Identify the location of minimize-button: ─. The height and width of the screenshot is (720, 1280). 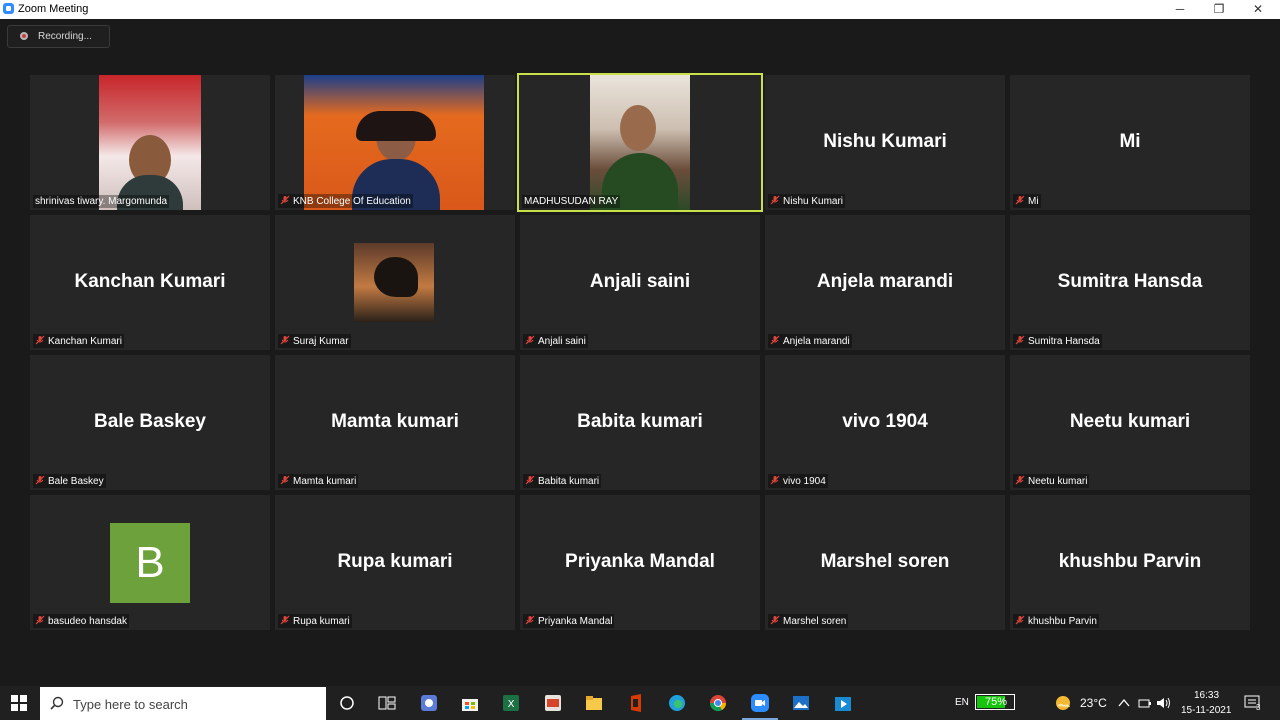
(1180, 9).